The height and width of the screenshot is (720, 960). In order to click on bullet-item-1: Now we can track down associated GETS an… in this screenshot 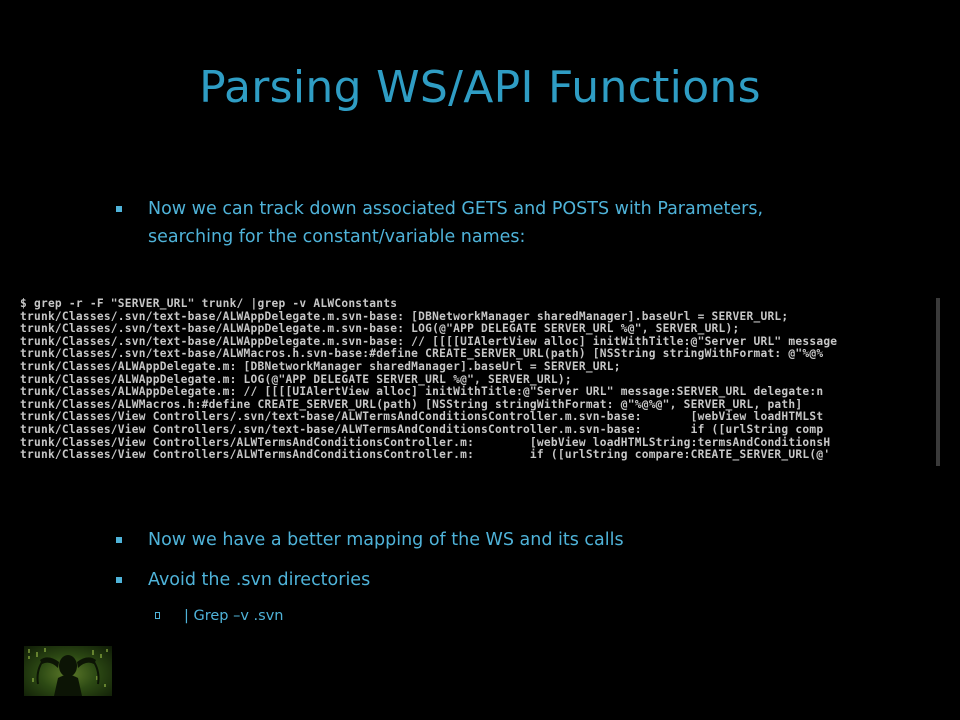, I will do `click(440, 223)`.